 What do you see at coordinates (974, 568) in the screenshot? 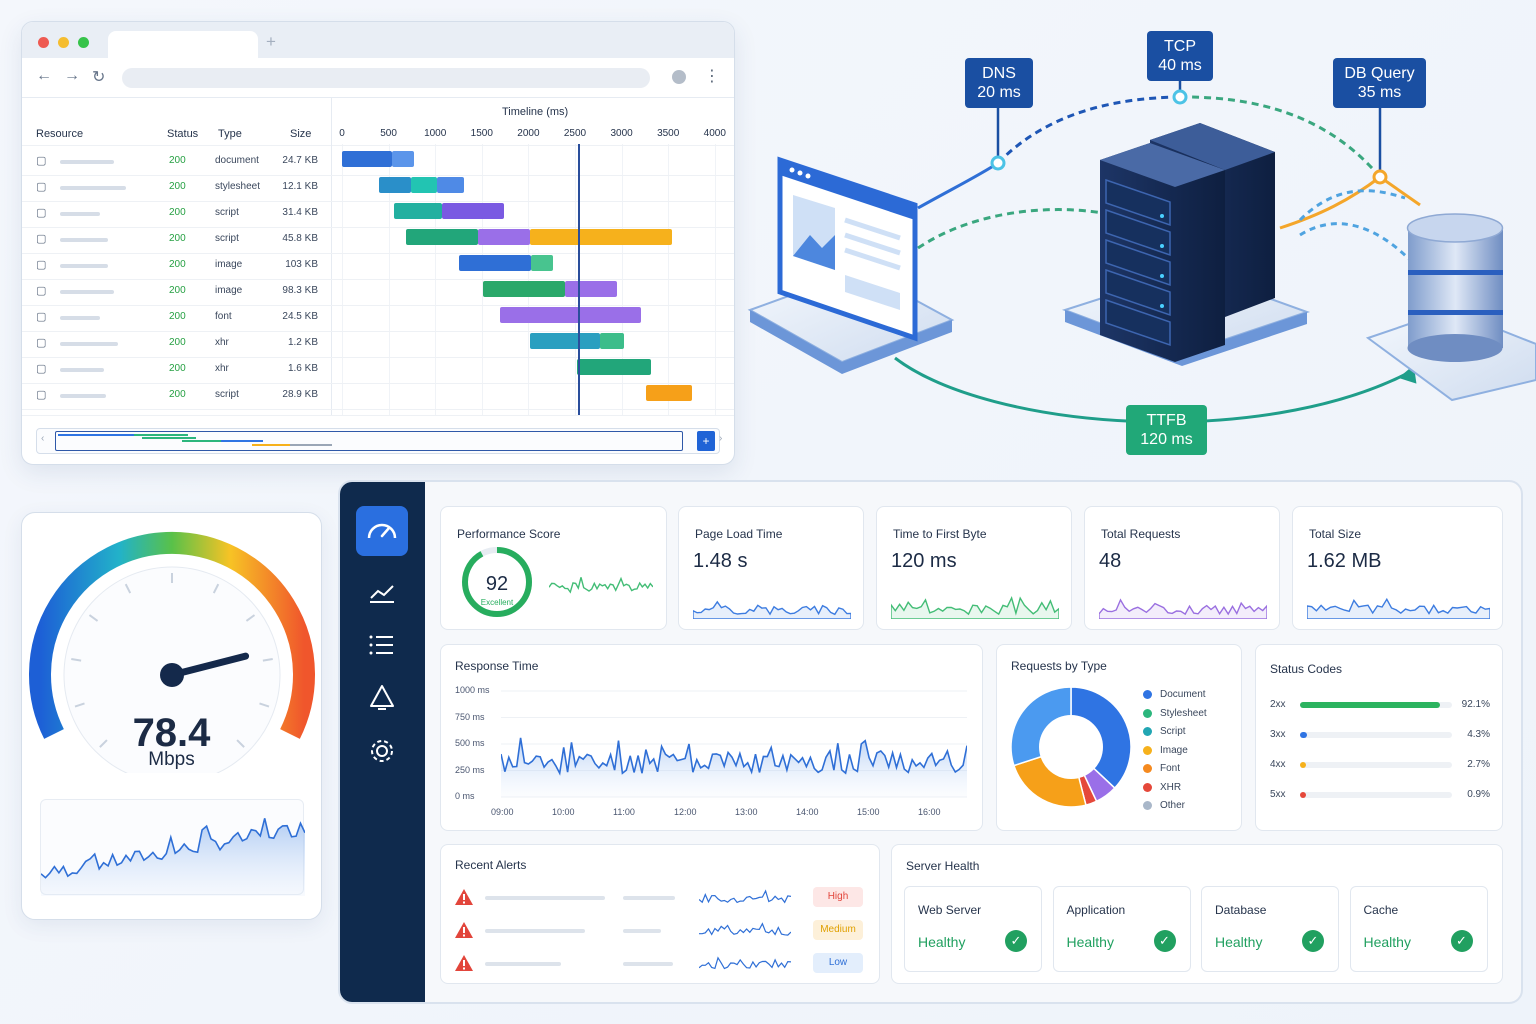
I see `ttfb-card: Time to First Byte 120 ms` at bounding box center [974, 568].